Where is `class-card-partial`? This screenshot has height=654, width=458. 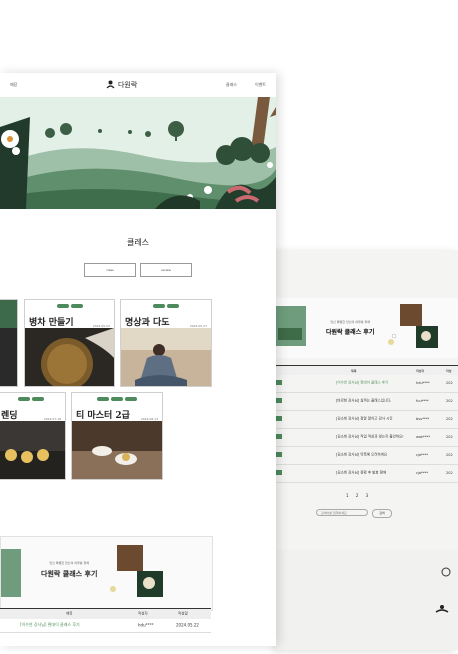
class-card-partial is located at coordinates (9, 343).